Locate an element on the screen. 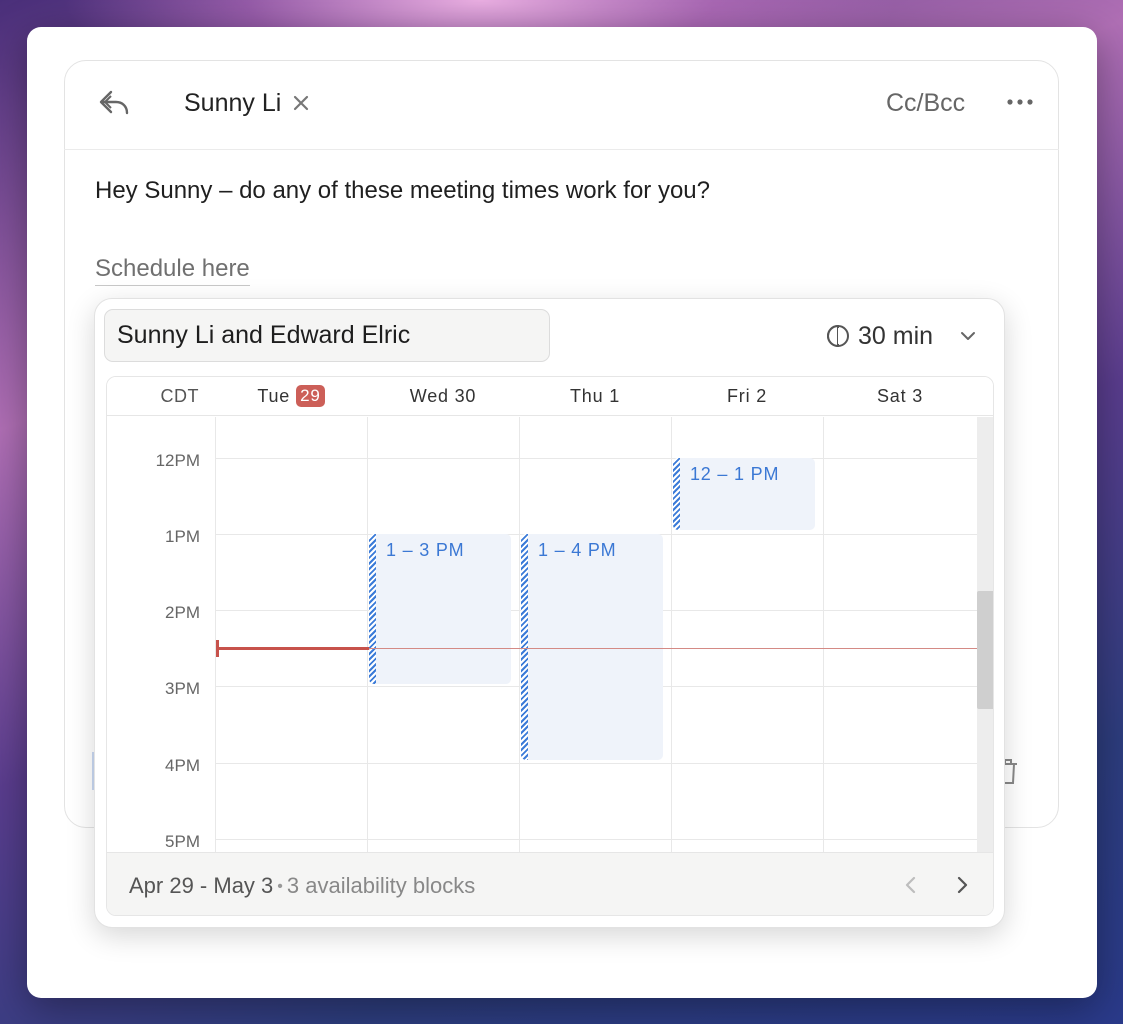 Image resolution: width=1123 pixels, height=1024 pixels. current-time-indicator is located at coordinates (293, 648).